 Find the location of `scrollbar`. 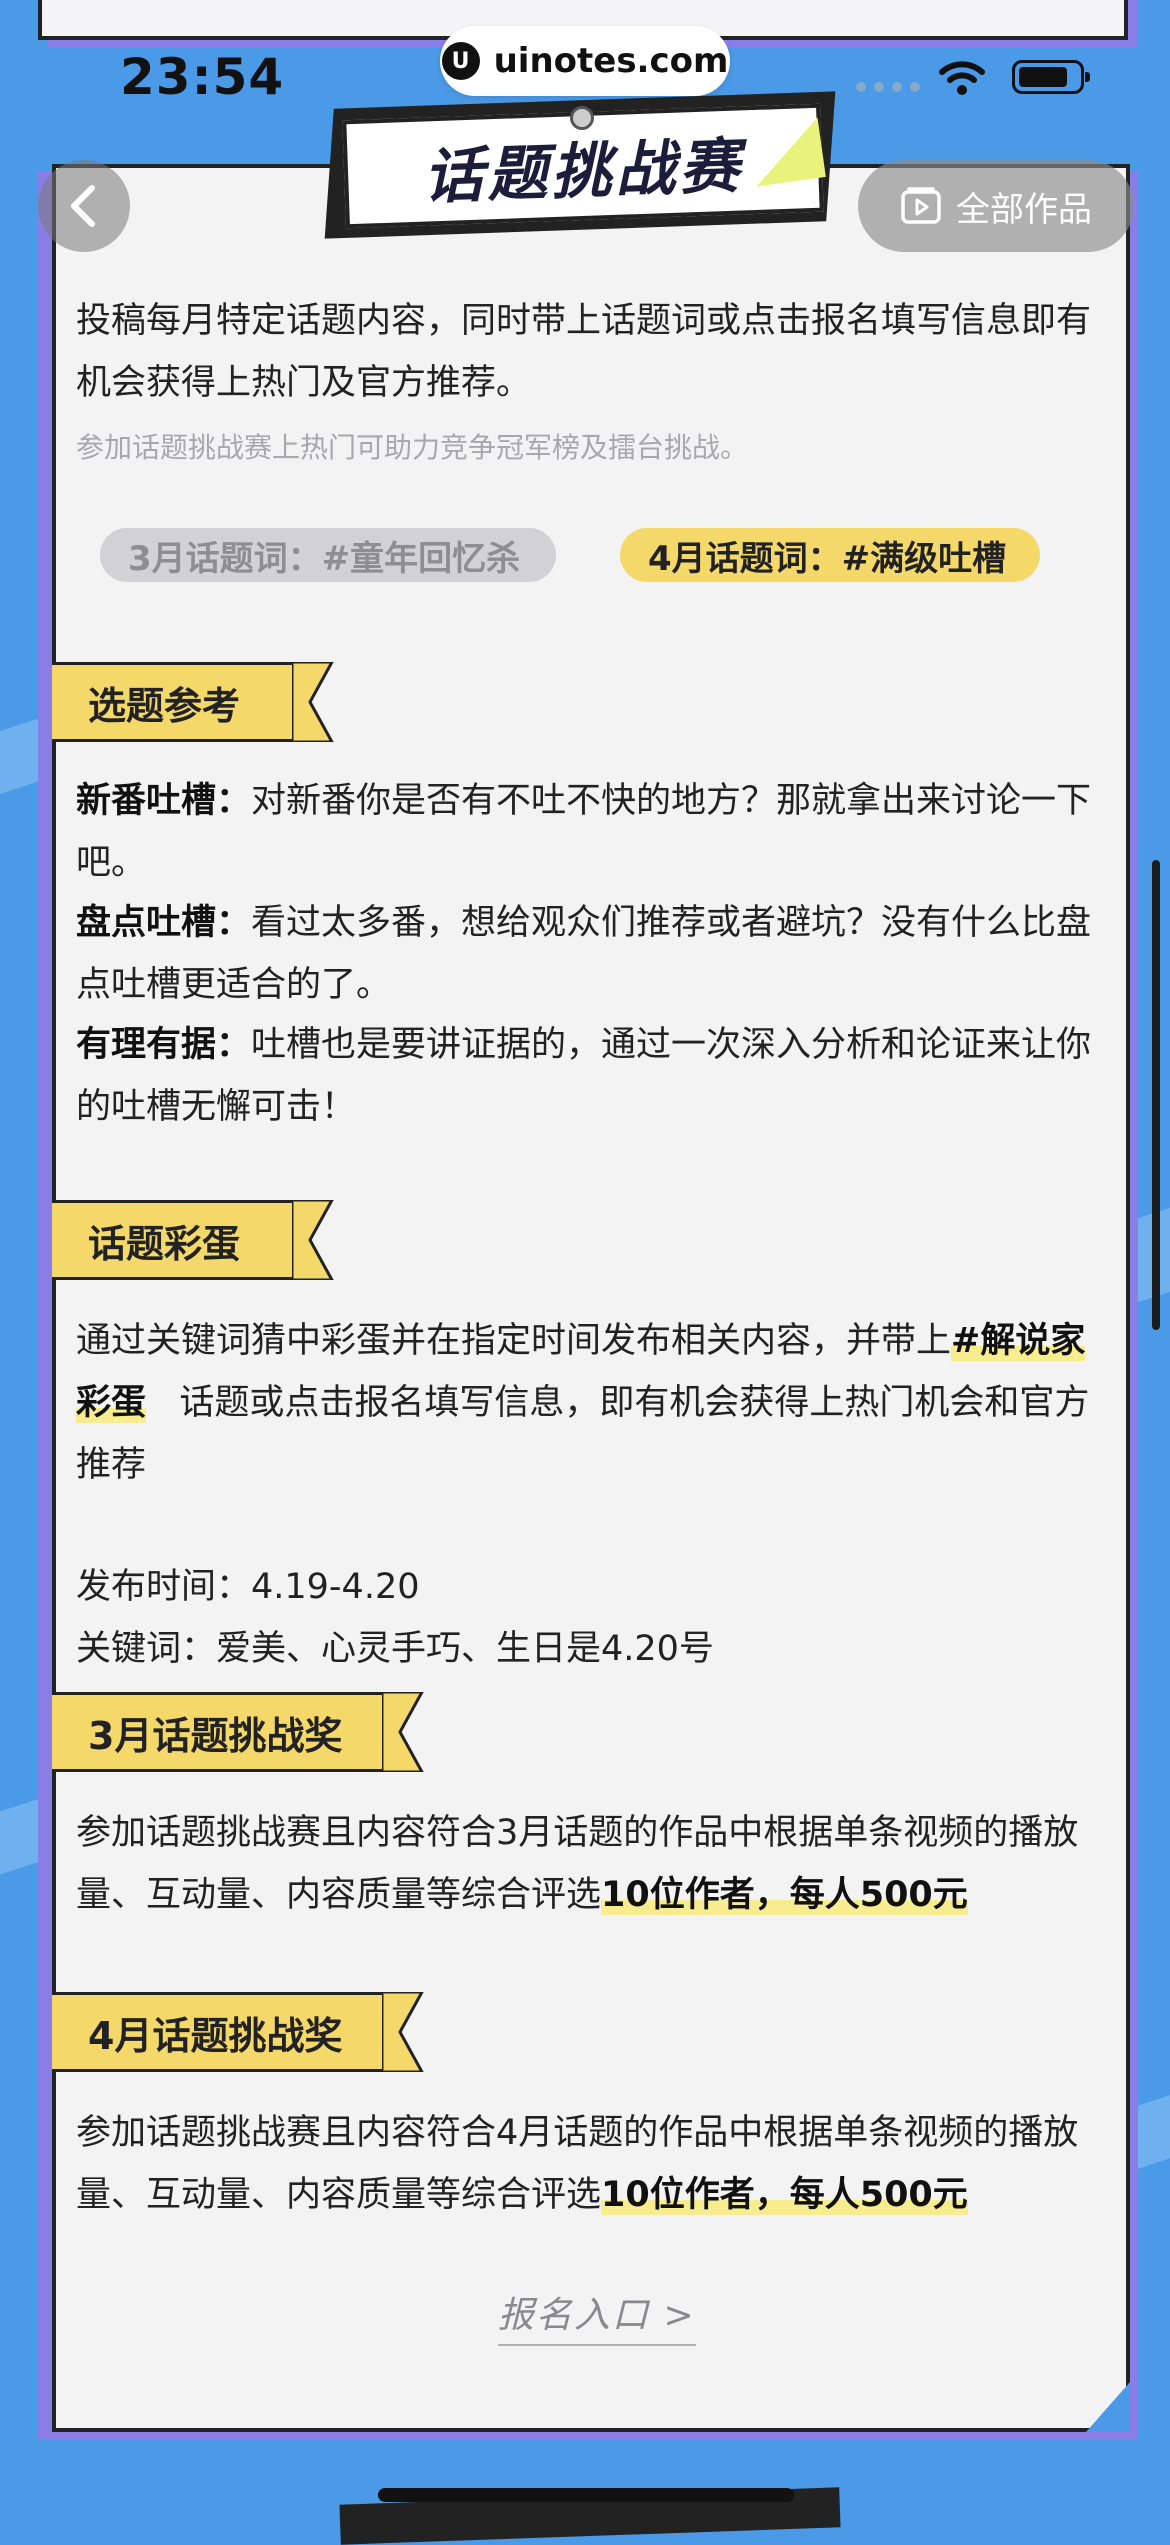

scrollbar is located at coordinates (1156, 1095).